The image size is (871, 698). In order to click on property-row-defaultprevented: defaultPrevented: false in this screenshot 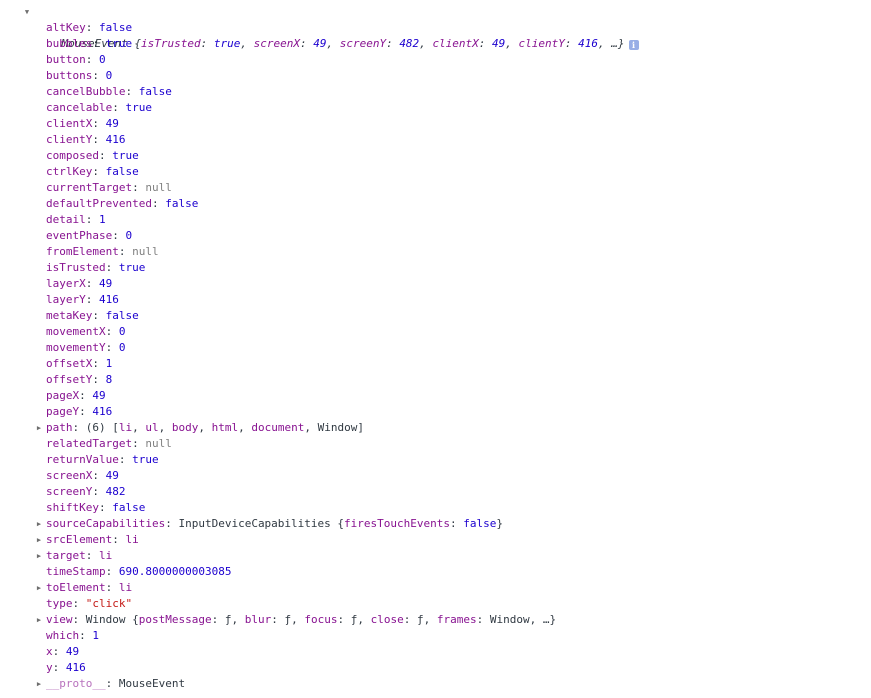, I will do `click(122, 203)`.